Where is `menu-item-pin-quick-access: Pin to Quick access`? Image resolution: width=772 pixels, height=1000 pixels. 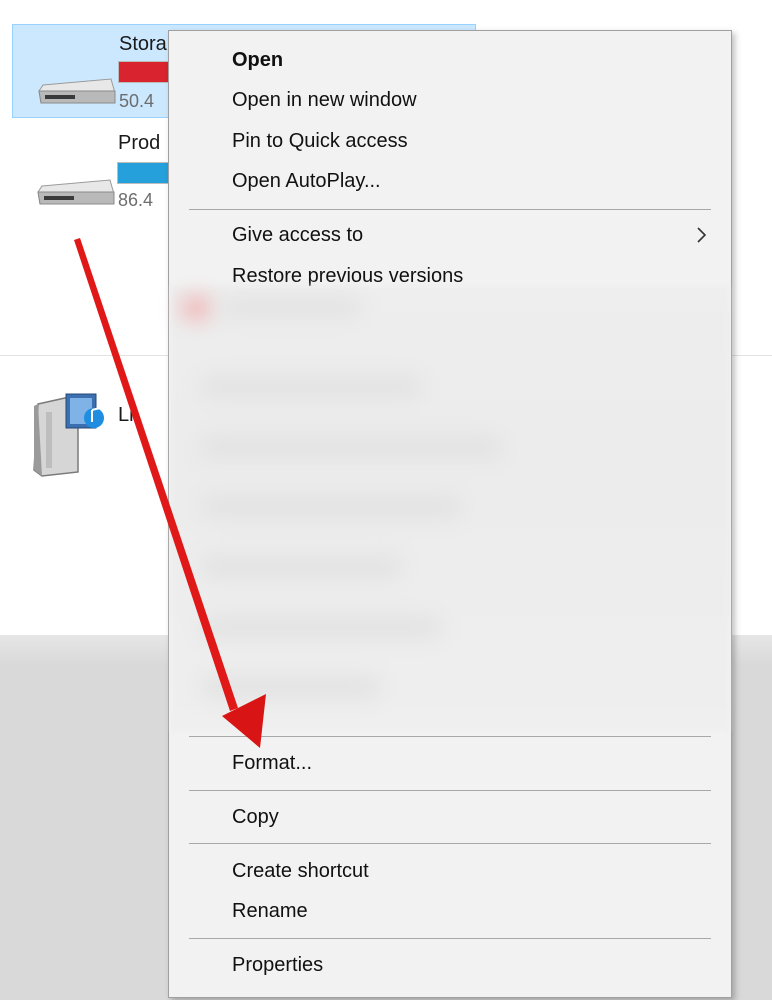
menu-item-pin-quick-access: Pin to Quick access is located at coordinates (450, 141).